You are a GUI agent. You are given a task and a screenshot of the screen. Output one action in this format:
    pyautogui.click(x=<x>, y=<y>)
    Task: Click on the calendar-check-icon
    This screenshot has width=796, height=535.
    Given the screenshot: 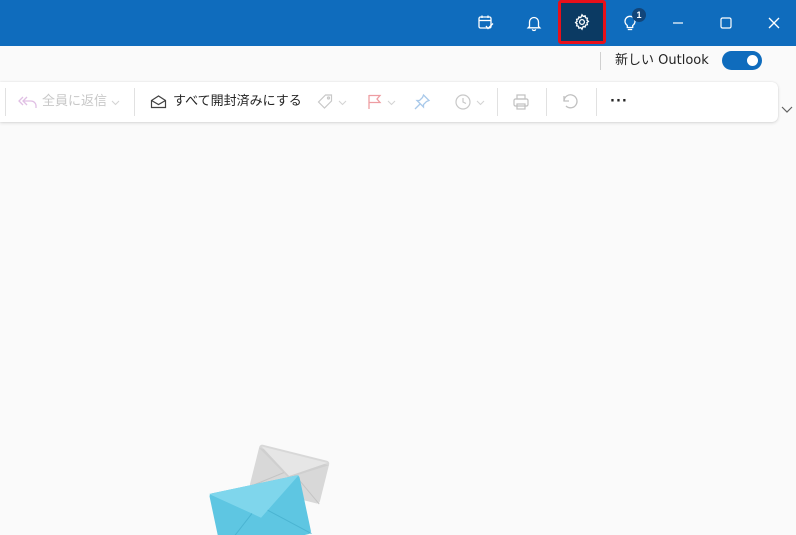 What is the action you would take?
    pyautogui.click(x=486, y=22)
    